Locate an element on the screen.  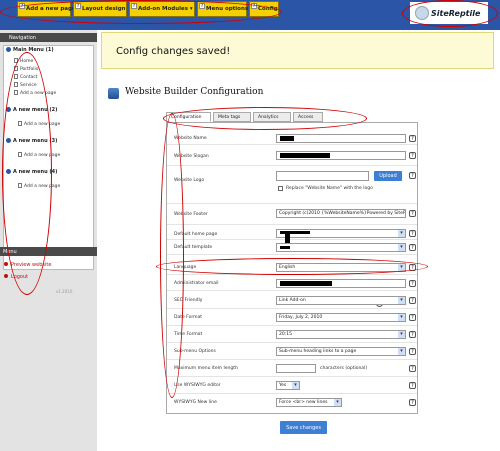
bullet-icon is located at coordinates (6, 276).